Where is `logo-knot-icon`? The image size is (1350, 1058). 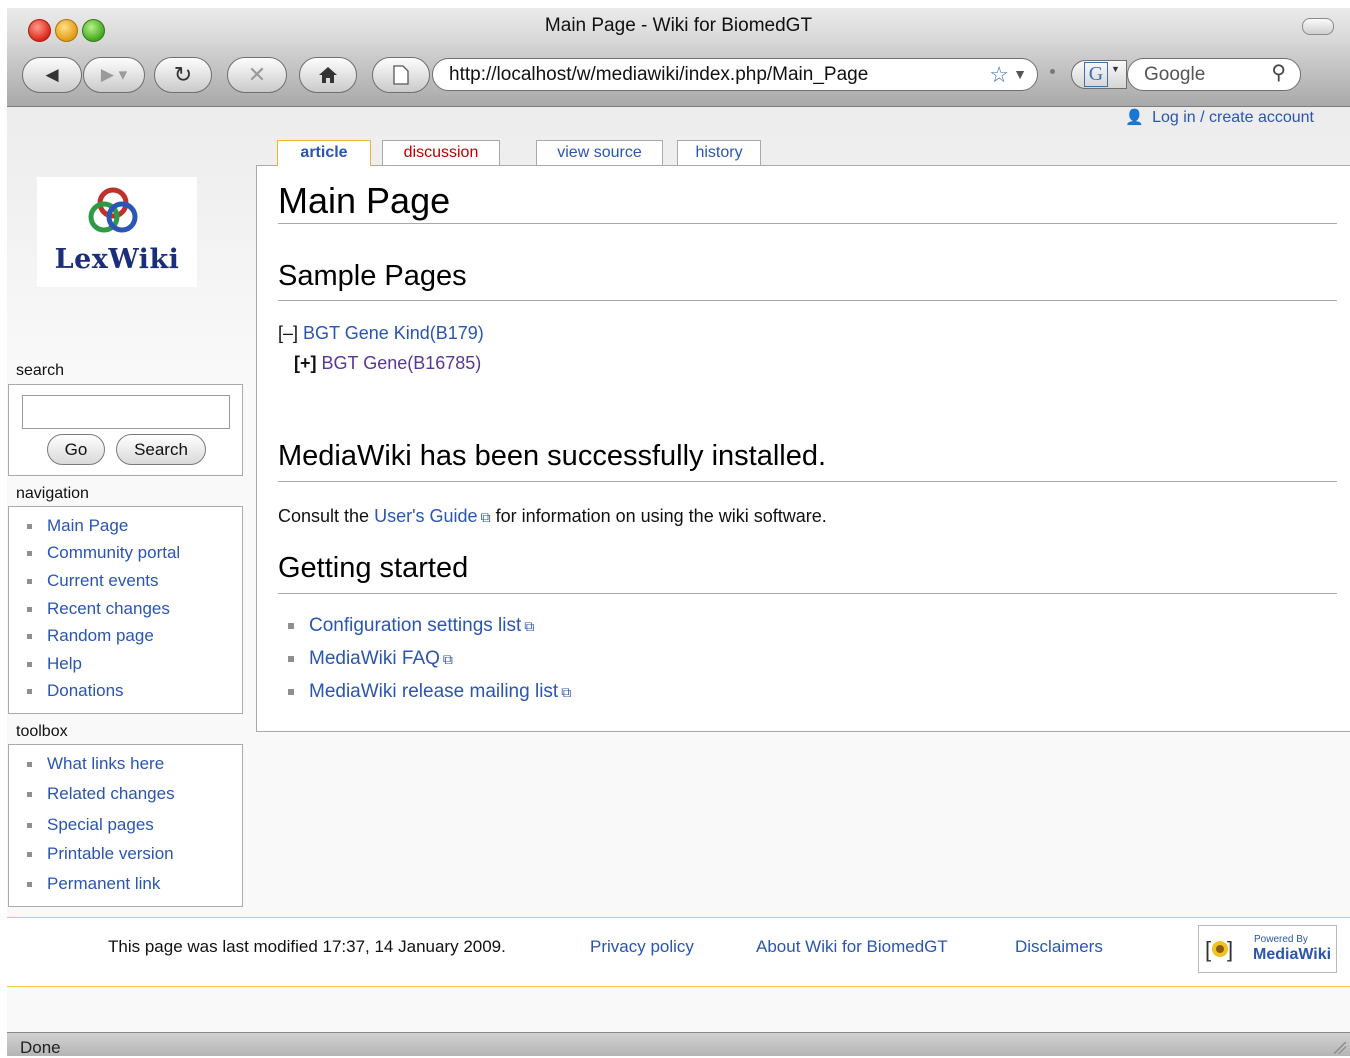 logo-knot-icon is located at coordinates (113, 210).